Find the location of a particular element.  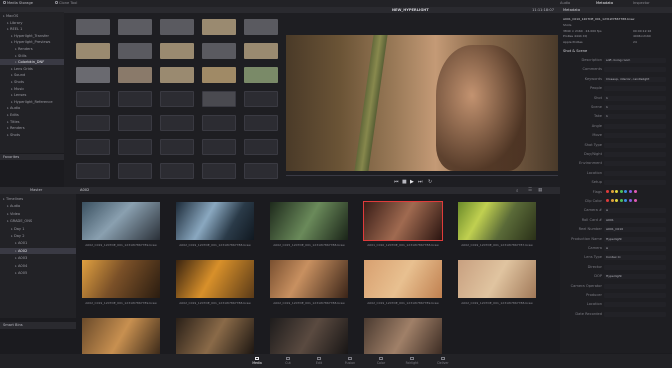

tree-item: ▸ Video is located at coordinates (38, 214).